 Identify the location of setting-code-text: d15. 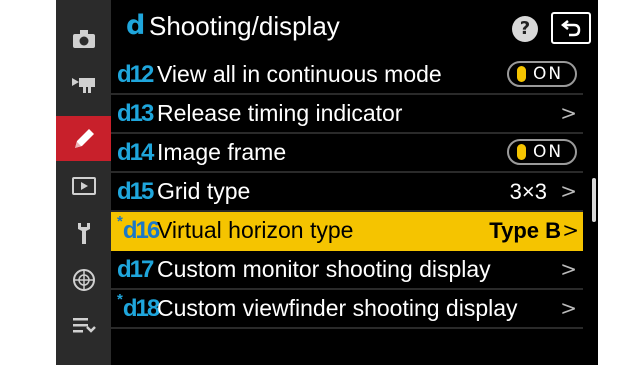
(135, 191).